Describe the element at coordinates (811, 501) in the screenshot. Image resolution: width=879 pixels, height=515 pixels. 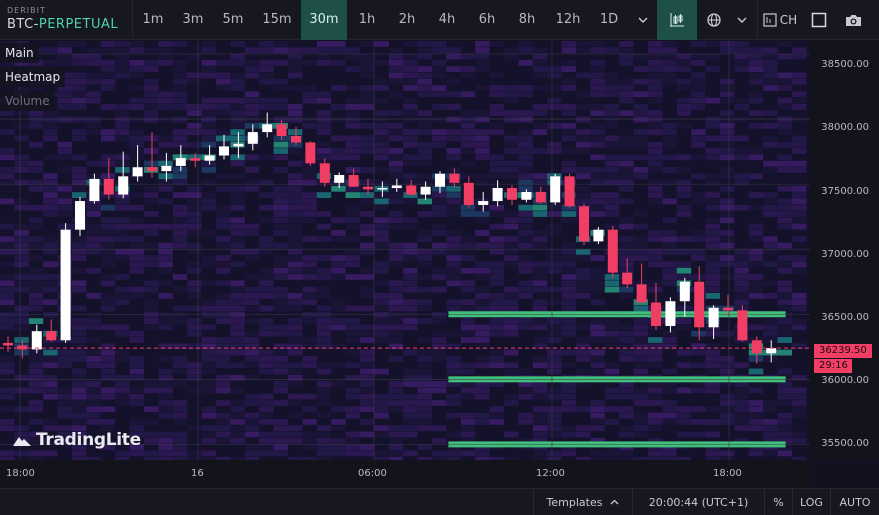
I see `log-scale-toggle: LOG` at that location.